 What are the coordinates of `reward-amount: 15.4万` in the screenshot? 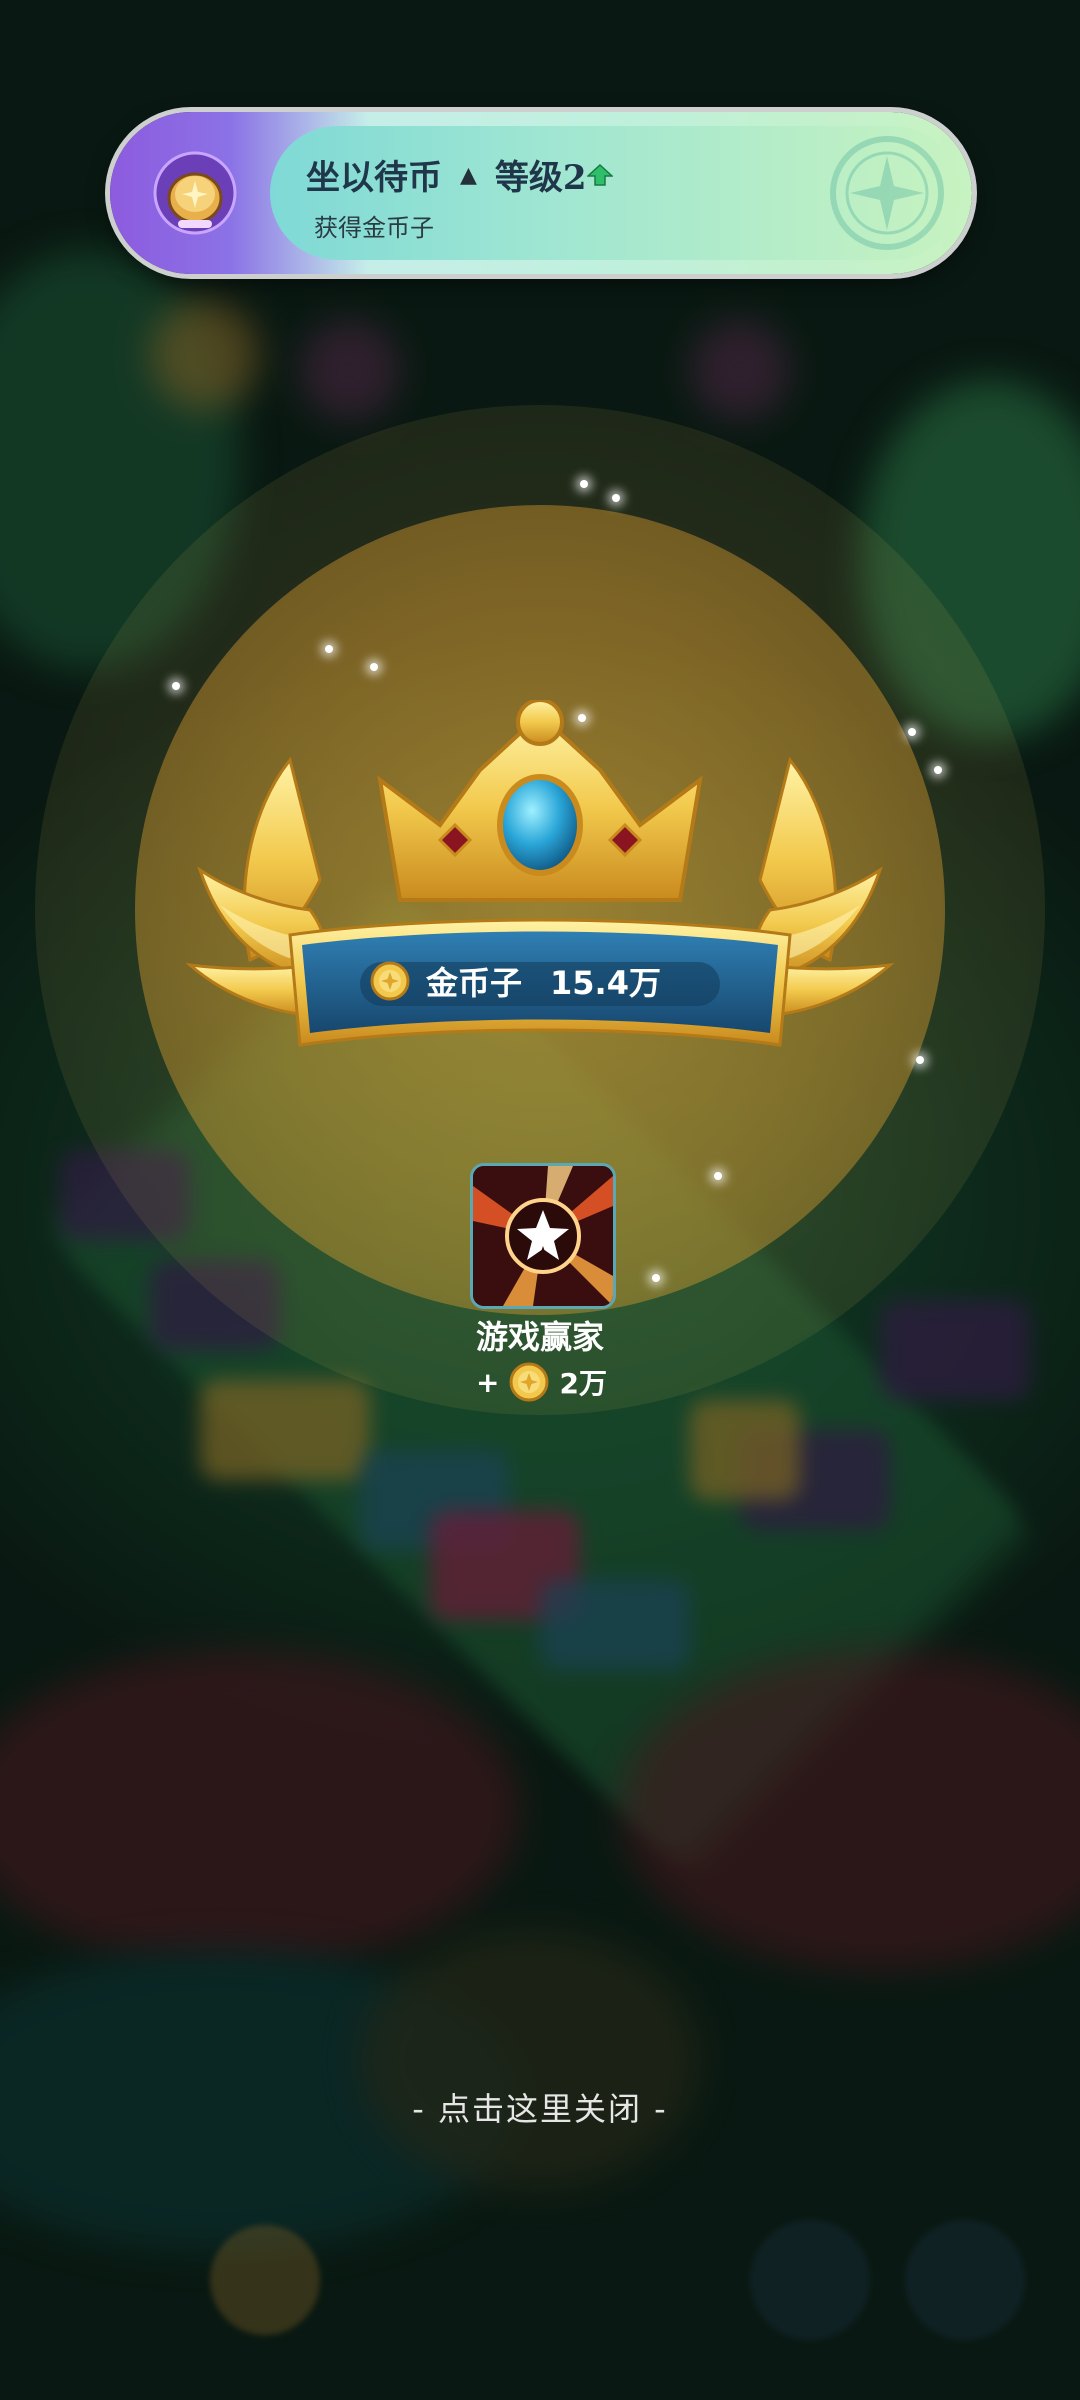 It's located at (605, 983).